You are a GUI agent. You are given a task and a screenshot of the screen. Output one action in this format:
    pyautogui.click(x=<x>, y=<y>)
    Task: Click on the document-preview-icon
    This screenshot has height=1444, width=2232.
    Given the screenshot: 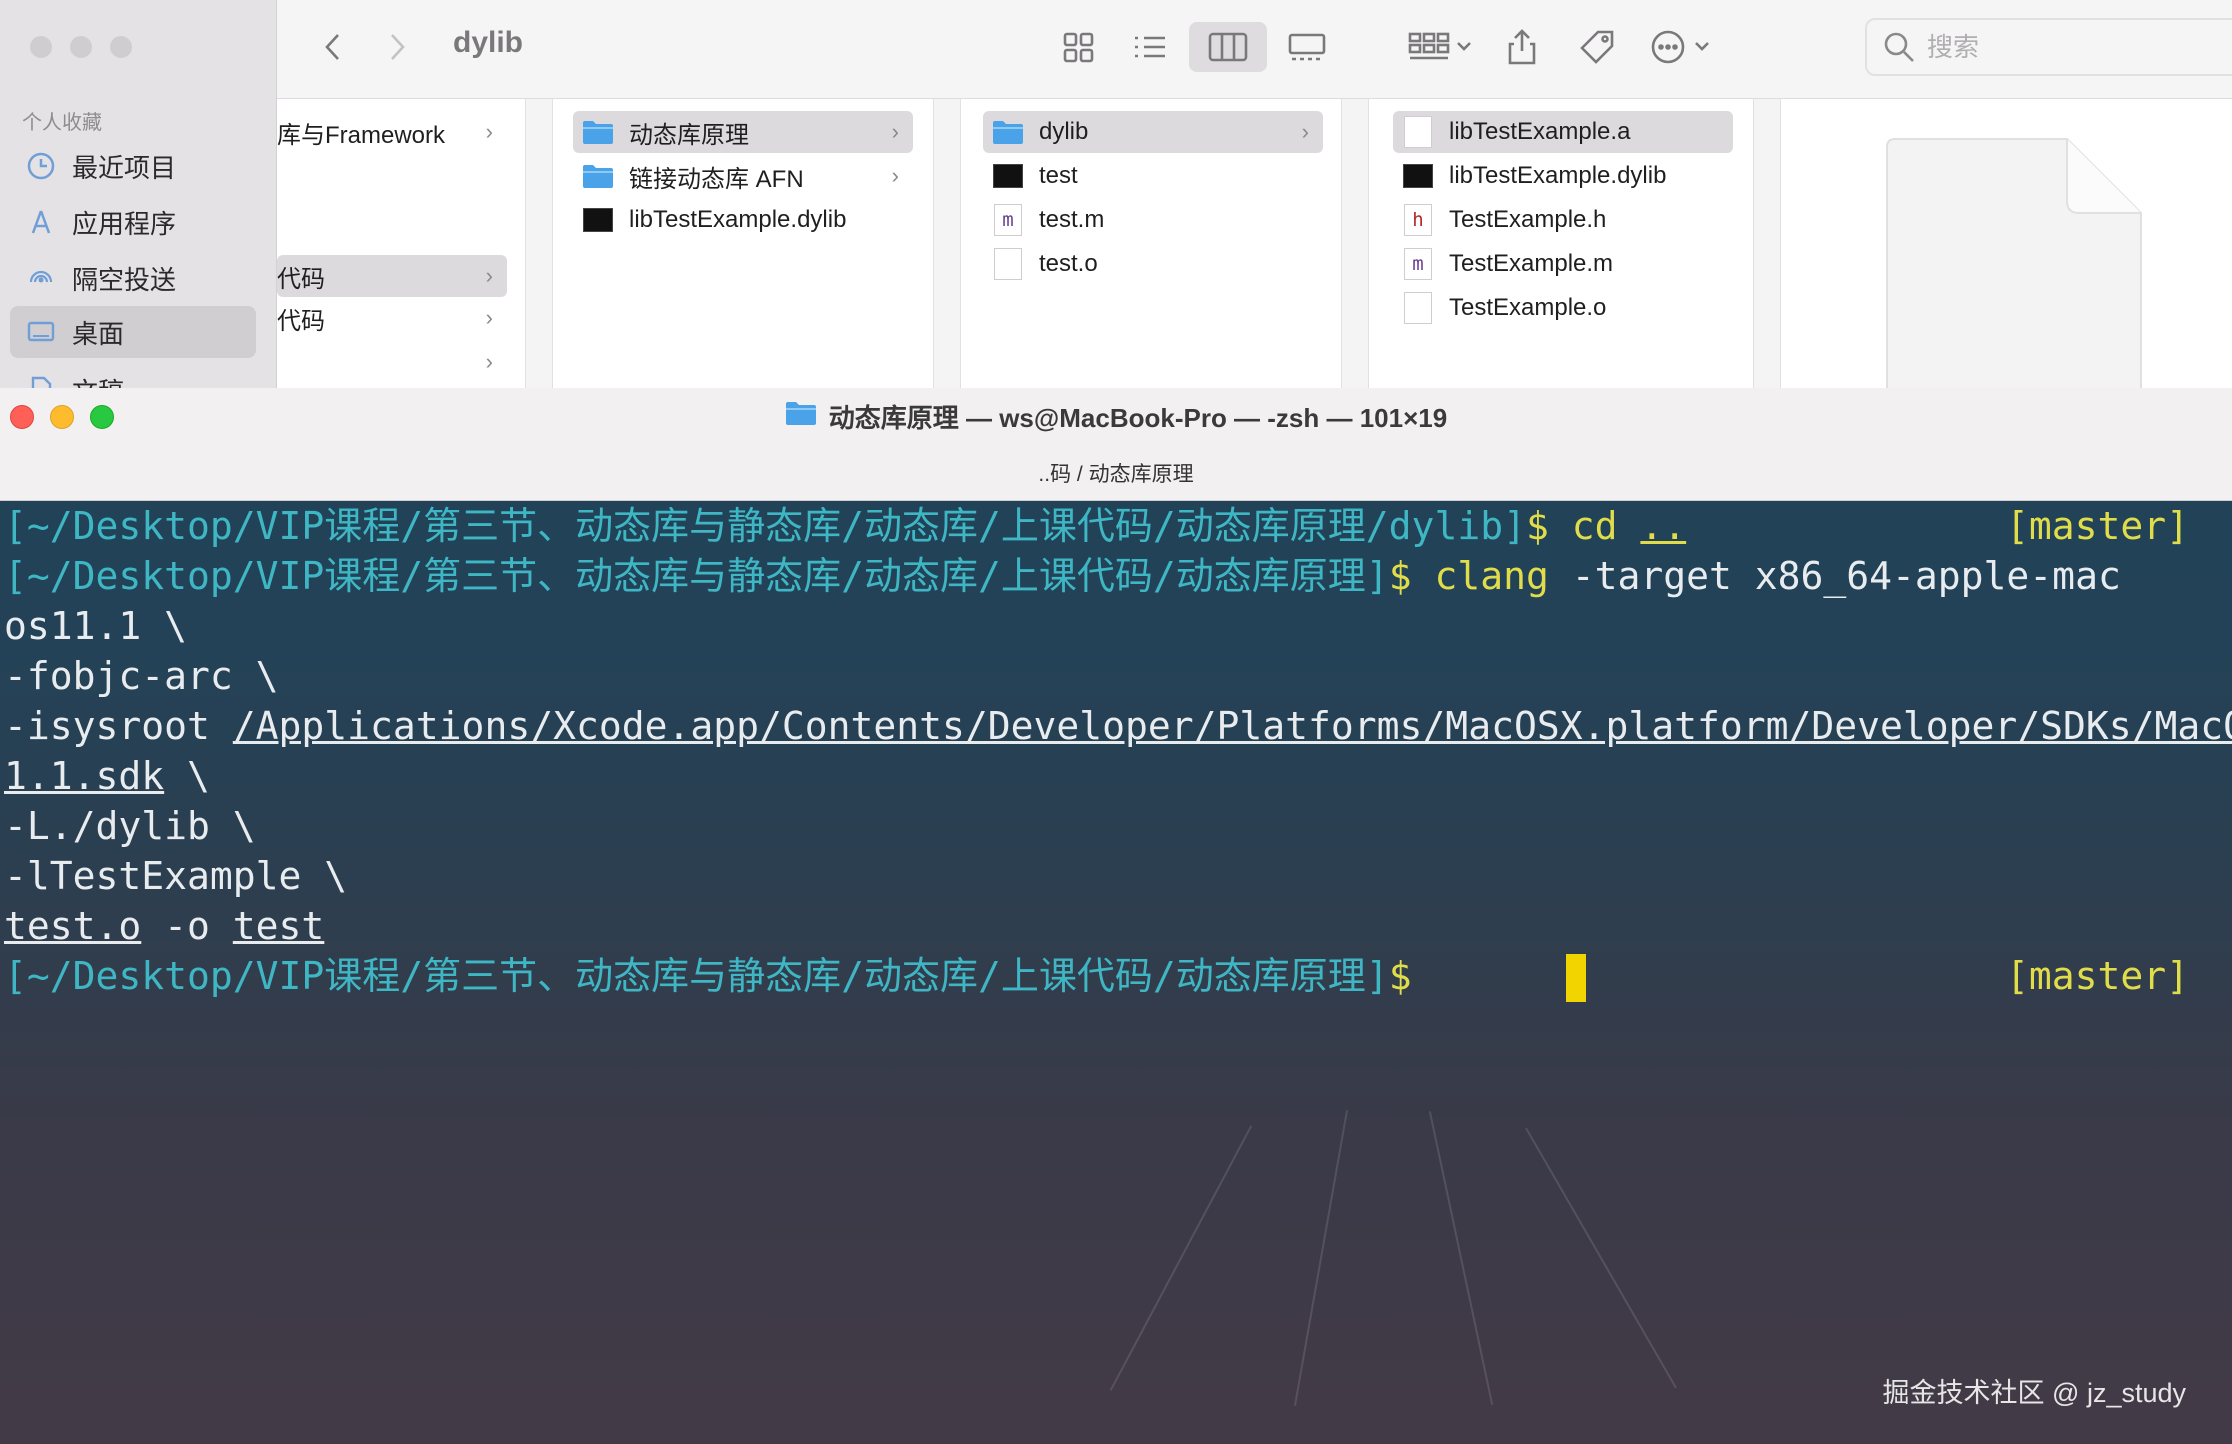 What is the action you would take?
    pyautogui.click(x=2014, y=263)
    